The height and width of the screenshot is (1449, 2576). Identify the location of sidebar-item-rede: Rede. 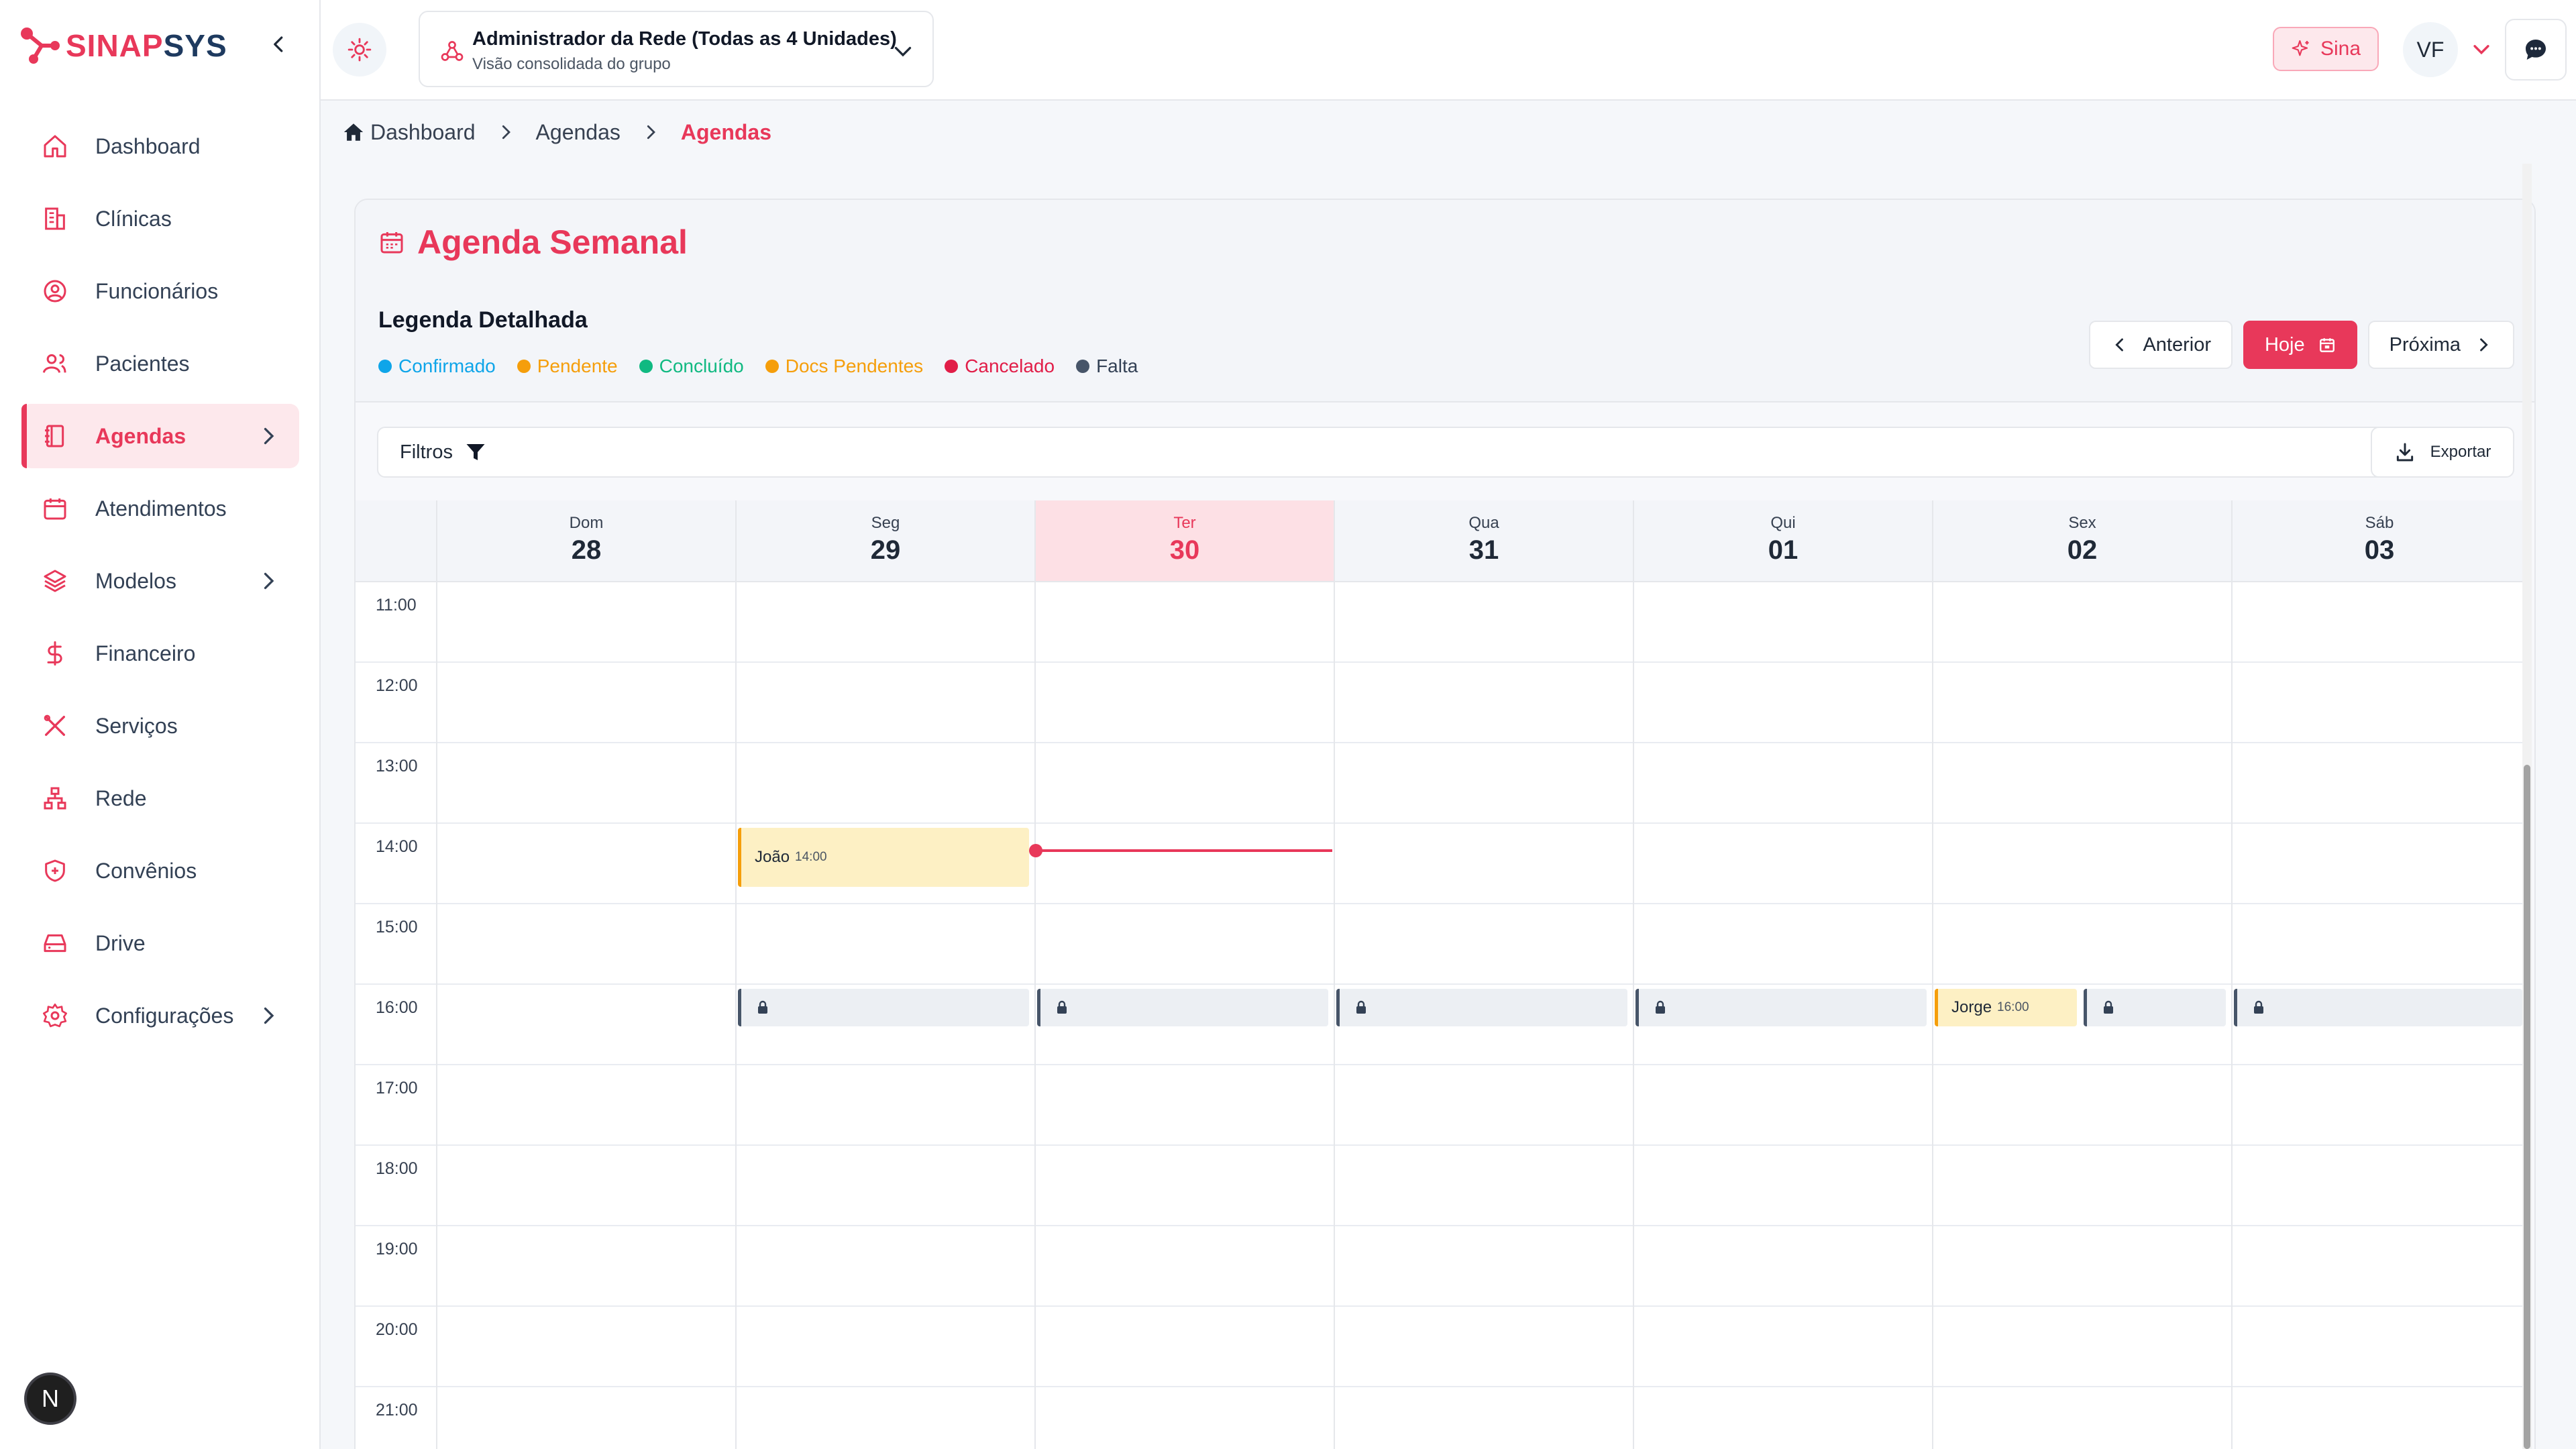
(160, 798).